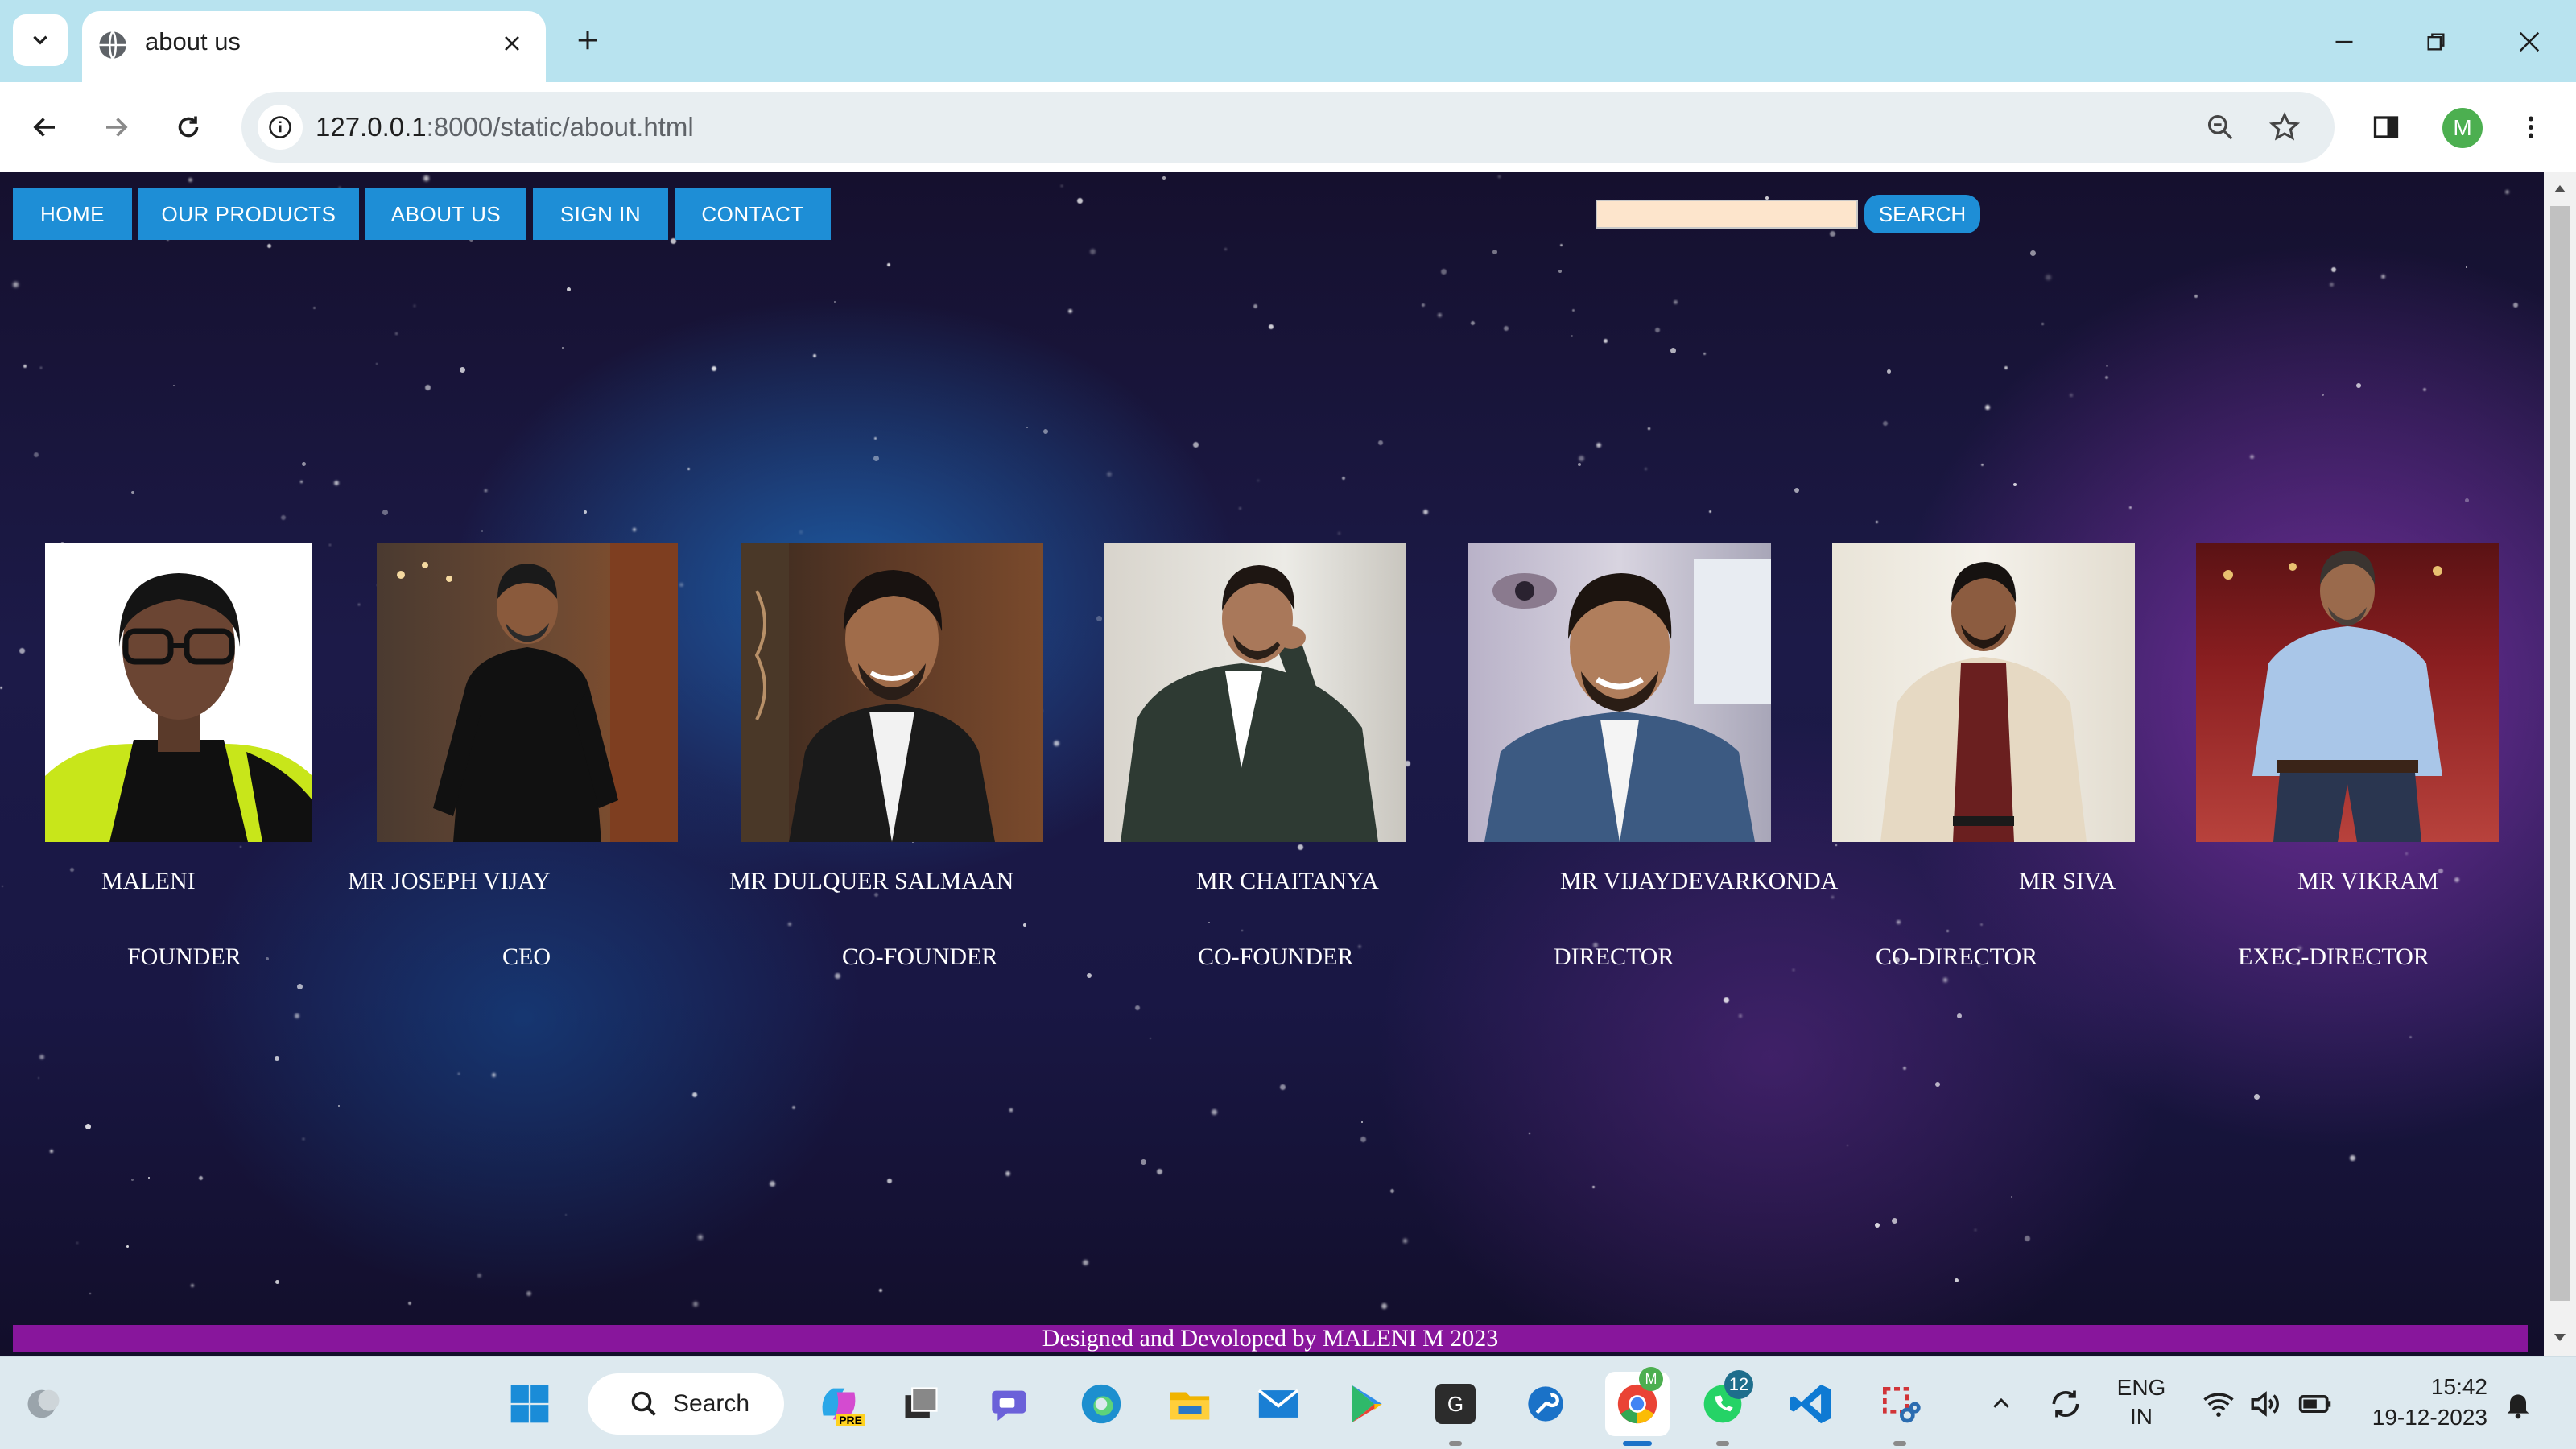 This screenshot has width=2576, height=1449. Describe the element at coordinates (1725, 1400) in the screenshot. I see `whatsapp-app: 12` at that location.